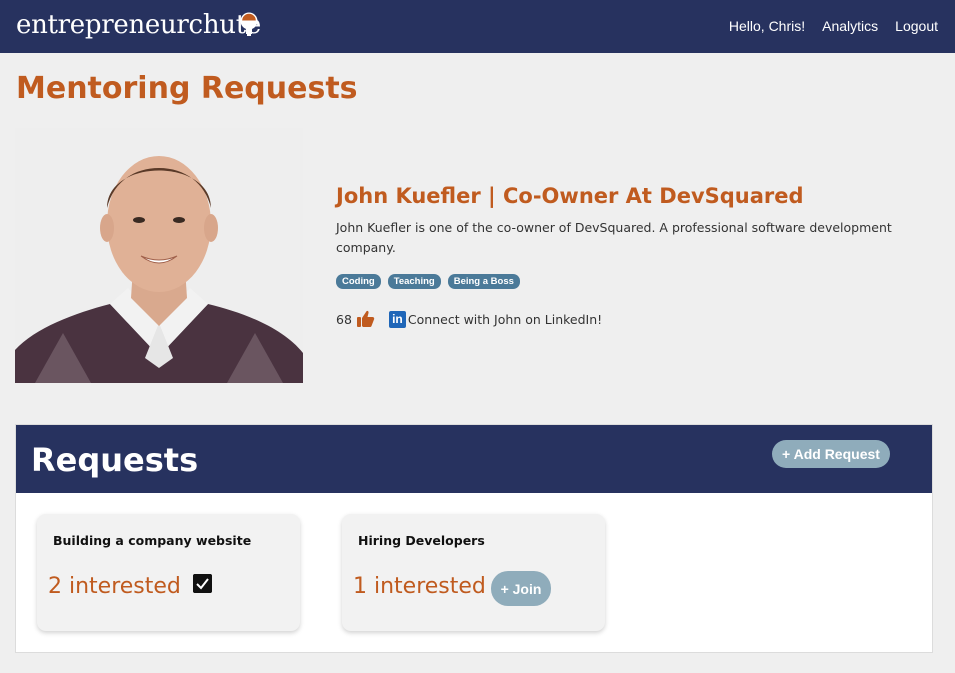 This screenshot has height=673, width=955. I want to click on profile-photo, so click(159, 255).